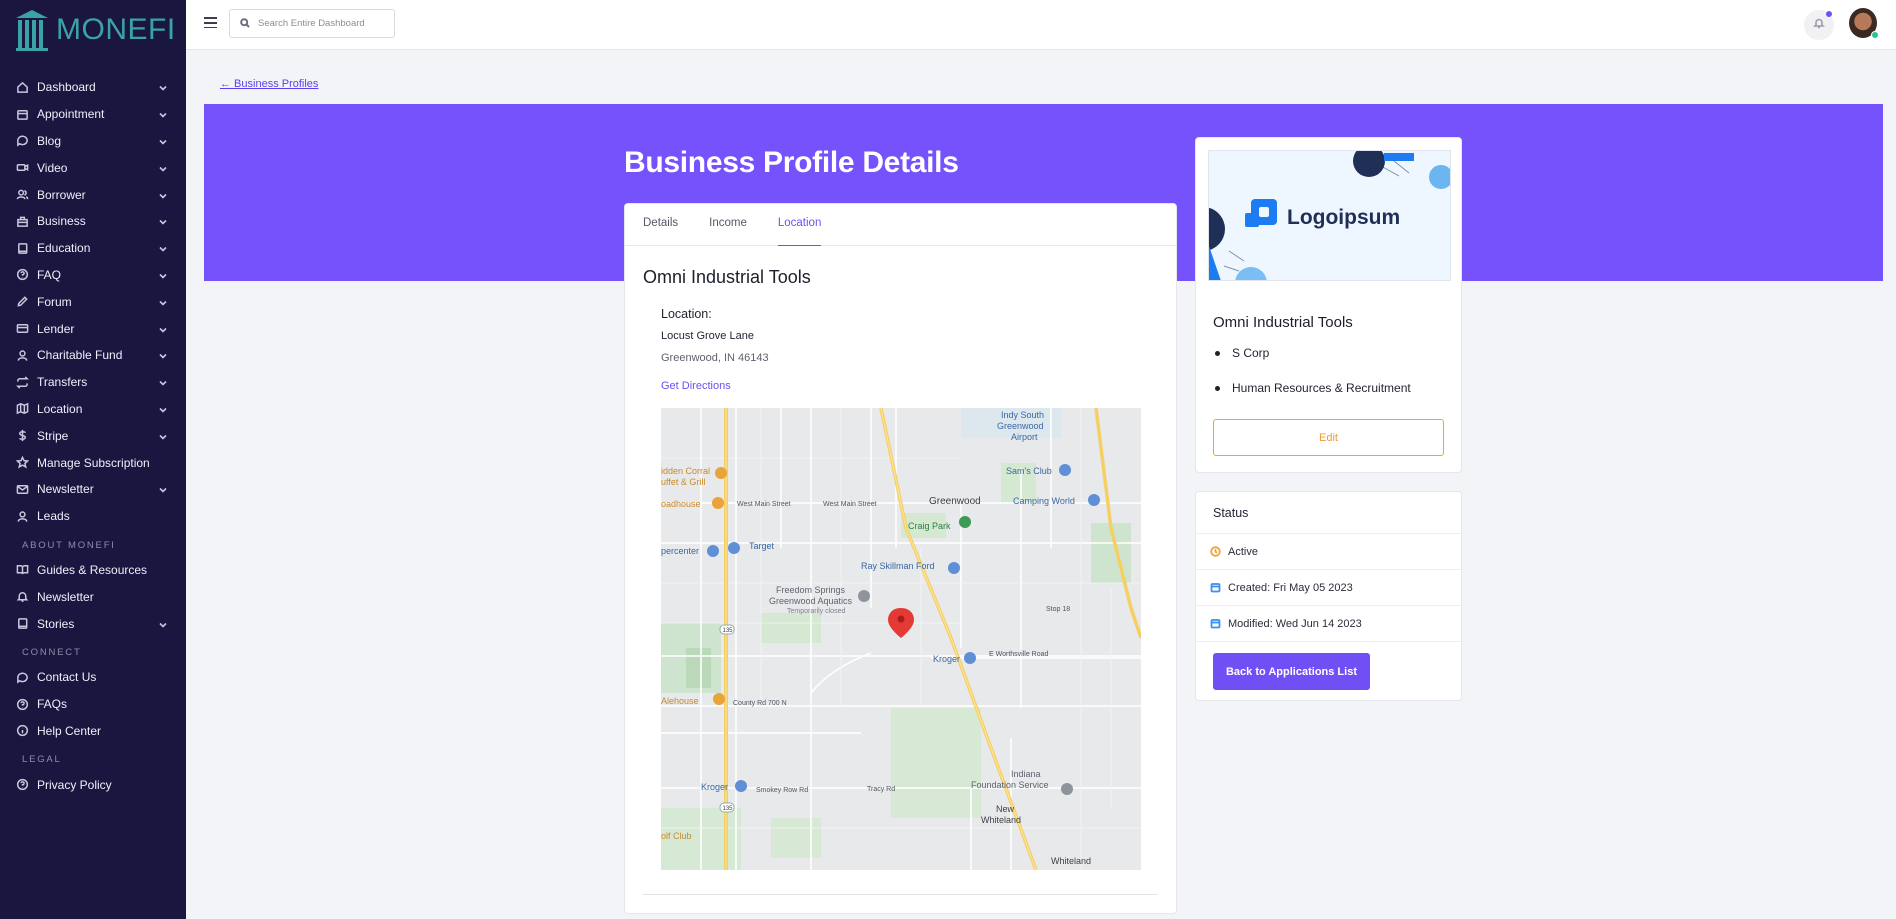 The width and height of the screenshot is (1896, 919). Describe the element at coordinates (93, 301) in the screenshot. I see `sidebar-item-forum: Forum` at that location.